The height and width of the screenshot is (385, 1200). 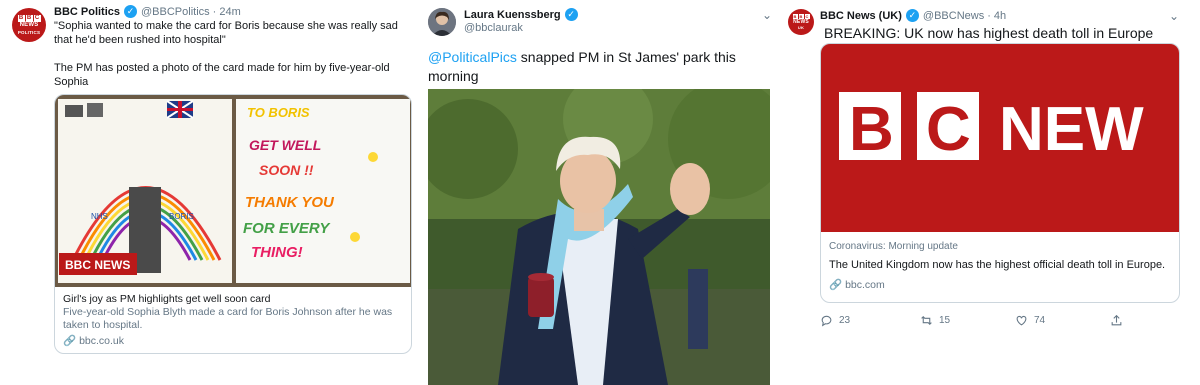 What do you see at coordinates (287, 228) in the screenshot?
I see `card-line-5: FOR EVERY` at bounding box center [287, 228].